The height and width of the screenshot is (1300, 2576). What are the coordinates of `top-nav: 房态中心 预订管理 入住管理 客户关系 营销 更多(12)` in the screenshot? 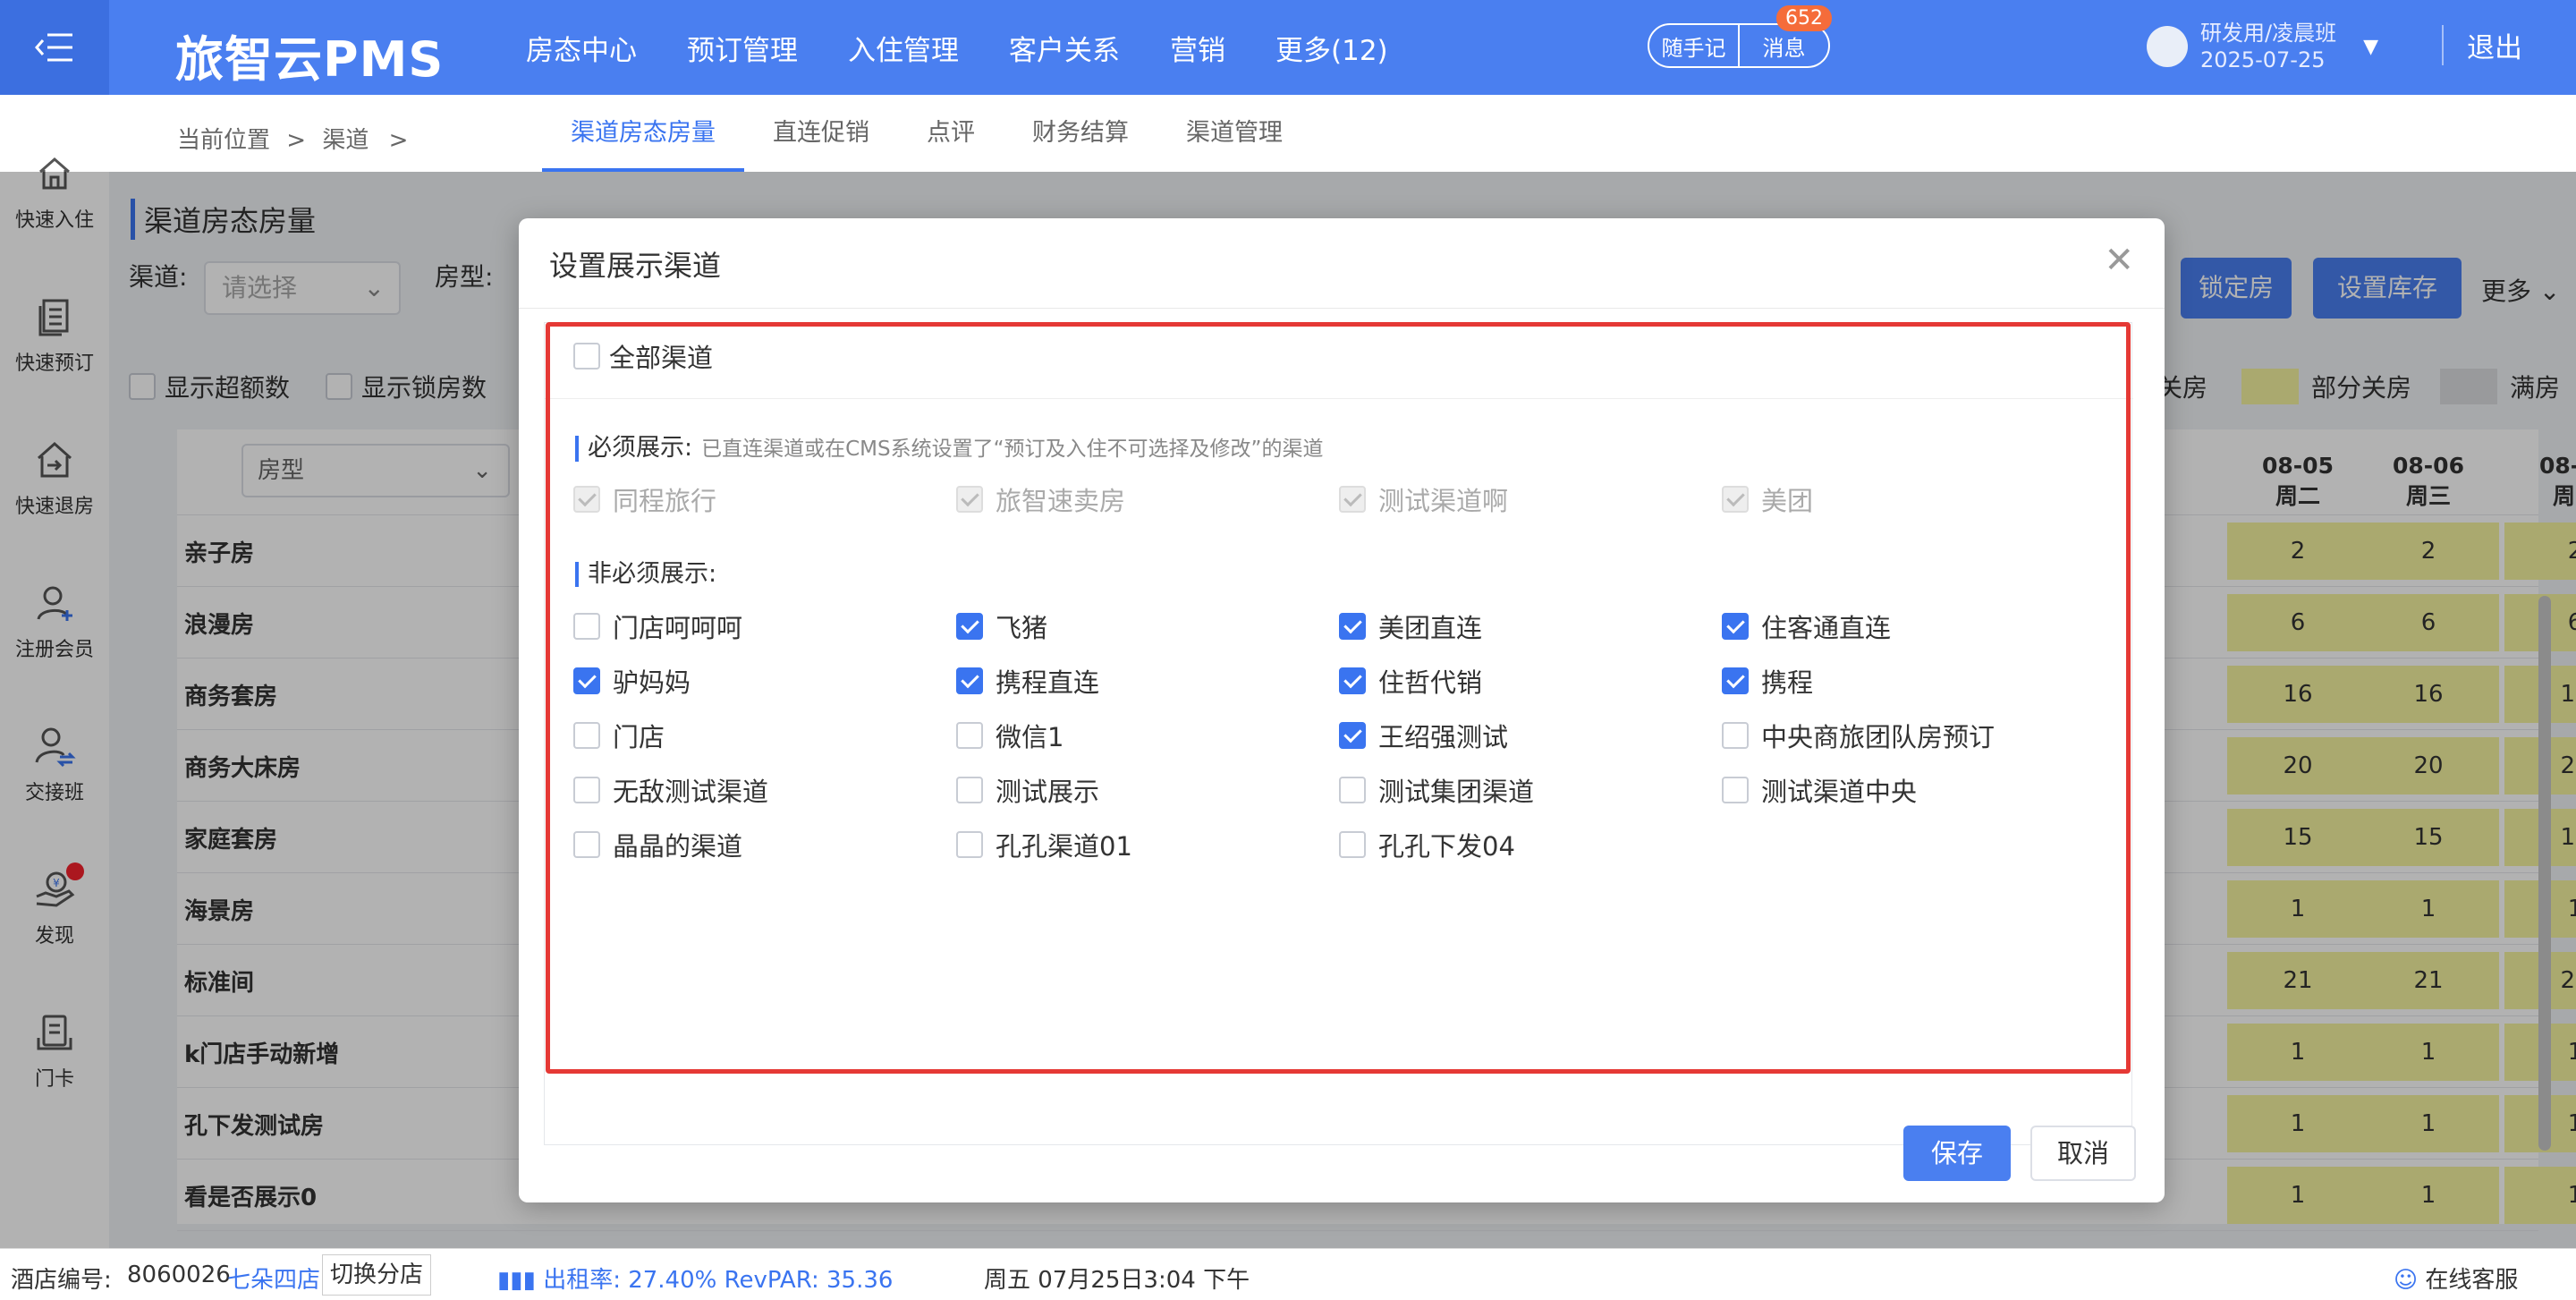 It's located at (957, 48).